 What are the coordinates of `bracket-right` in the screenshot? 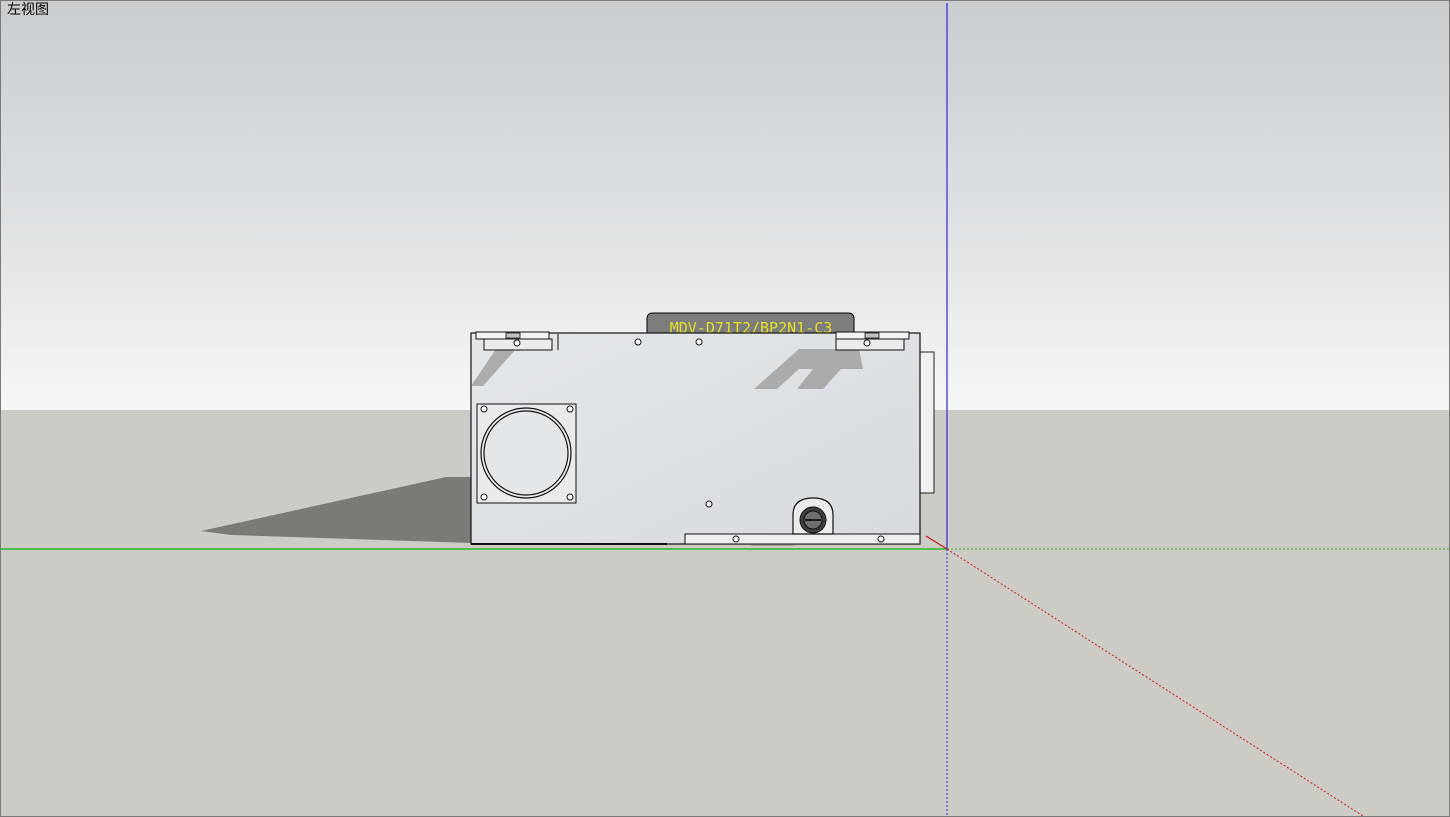 It's located at (872, 341).